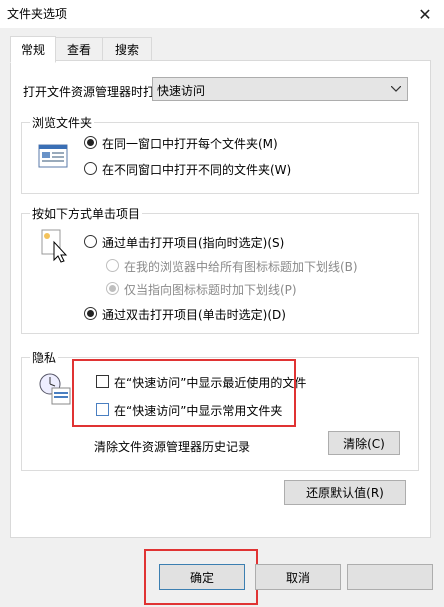 The height and width of the screenshot is (607, 444). I want to click on radio-underline-all, so click(112, 265).